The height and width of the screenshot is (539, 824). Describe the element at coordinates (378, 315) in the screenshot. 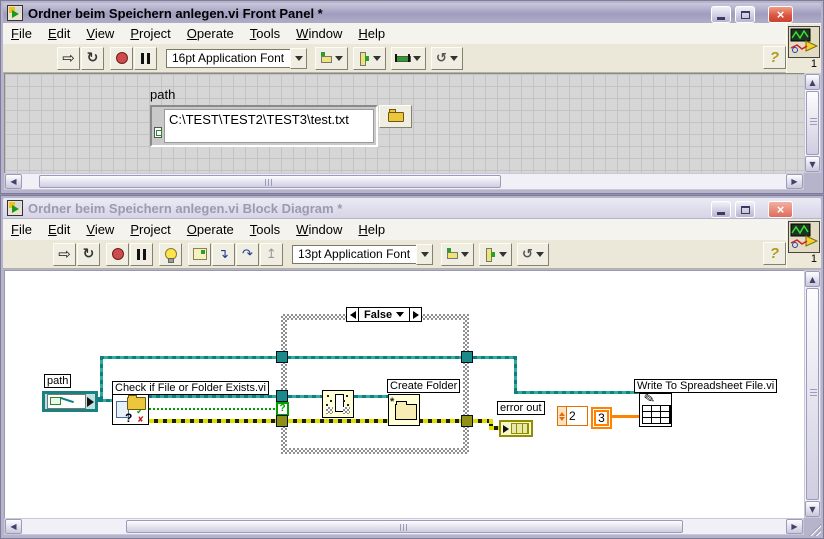

I see `case-selector-value: False` at that location.